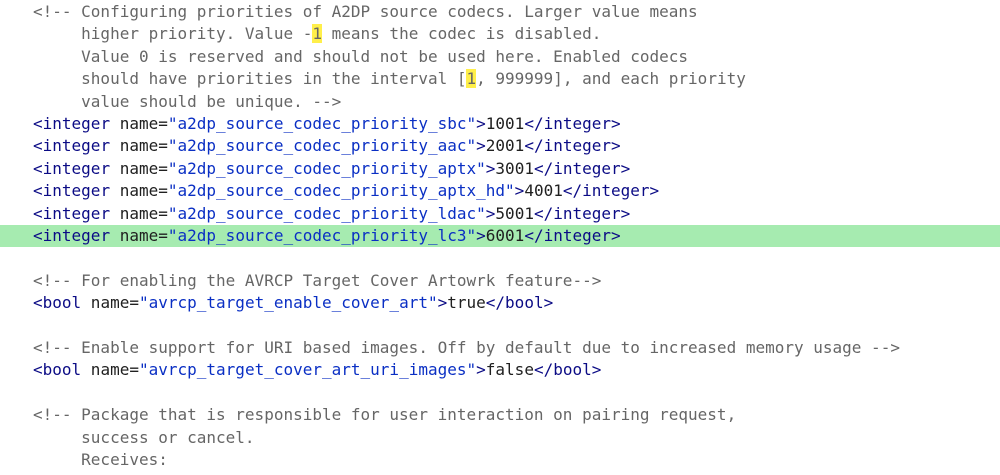  I want to click on comment-text: means the codec is disabled., so click(462, 34).